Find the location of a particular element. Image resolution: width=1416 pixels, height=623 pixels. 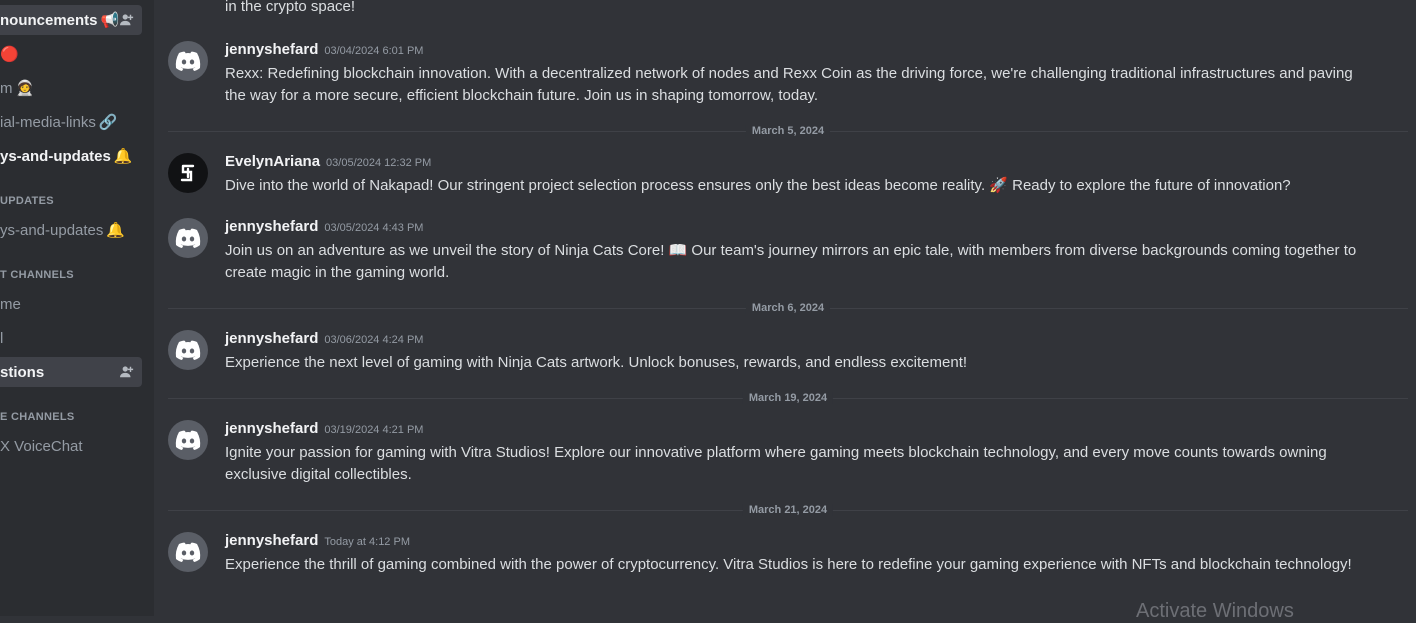

timestamp: Today at 4:12 PM is located at coordinates (367, 542).